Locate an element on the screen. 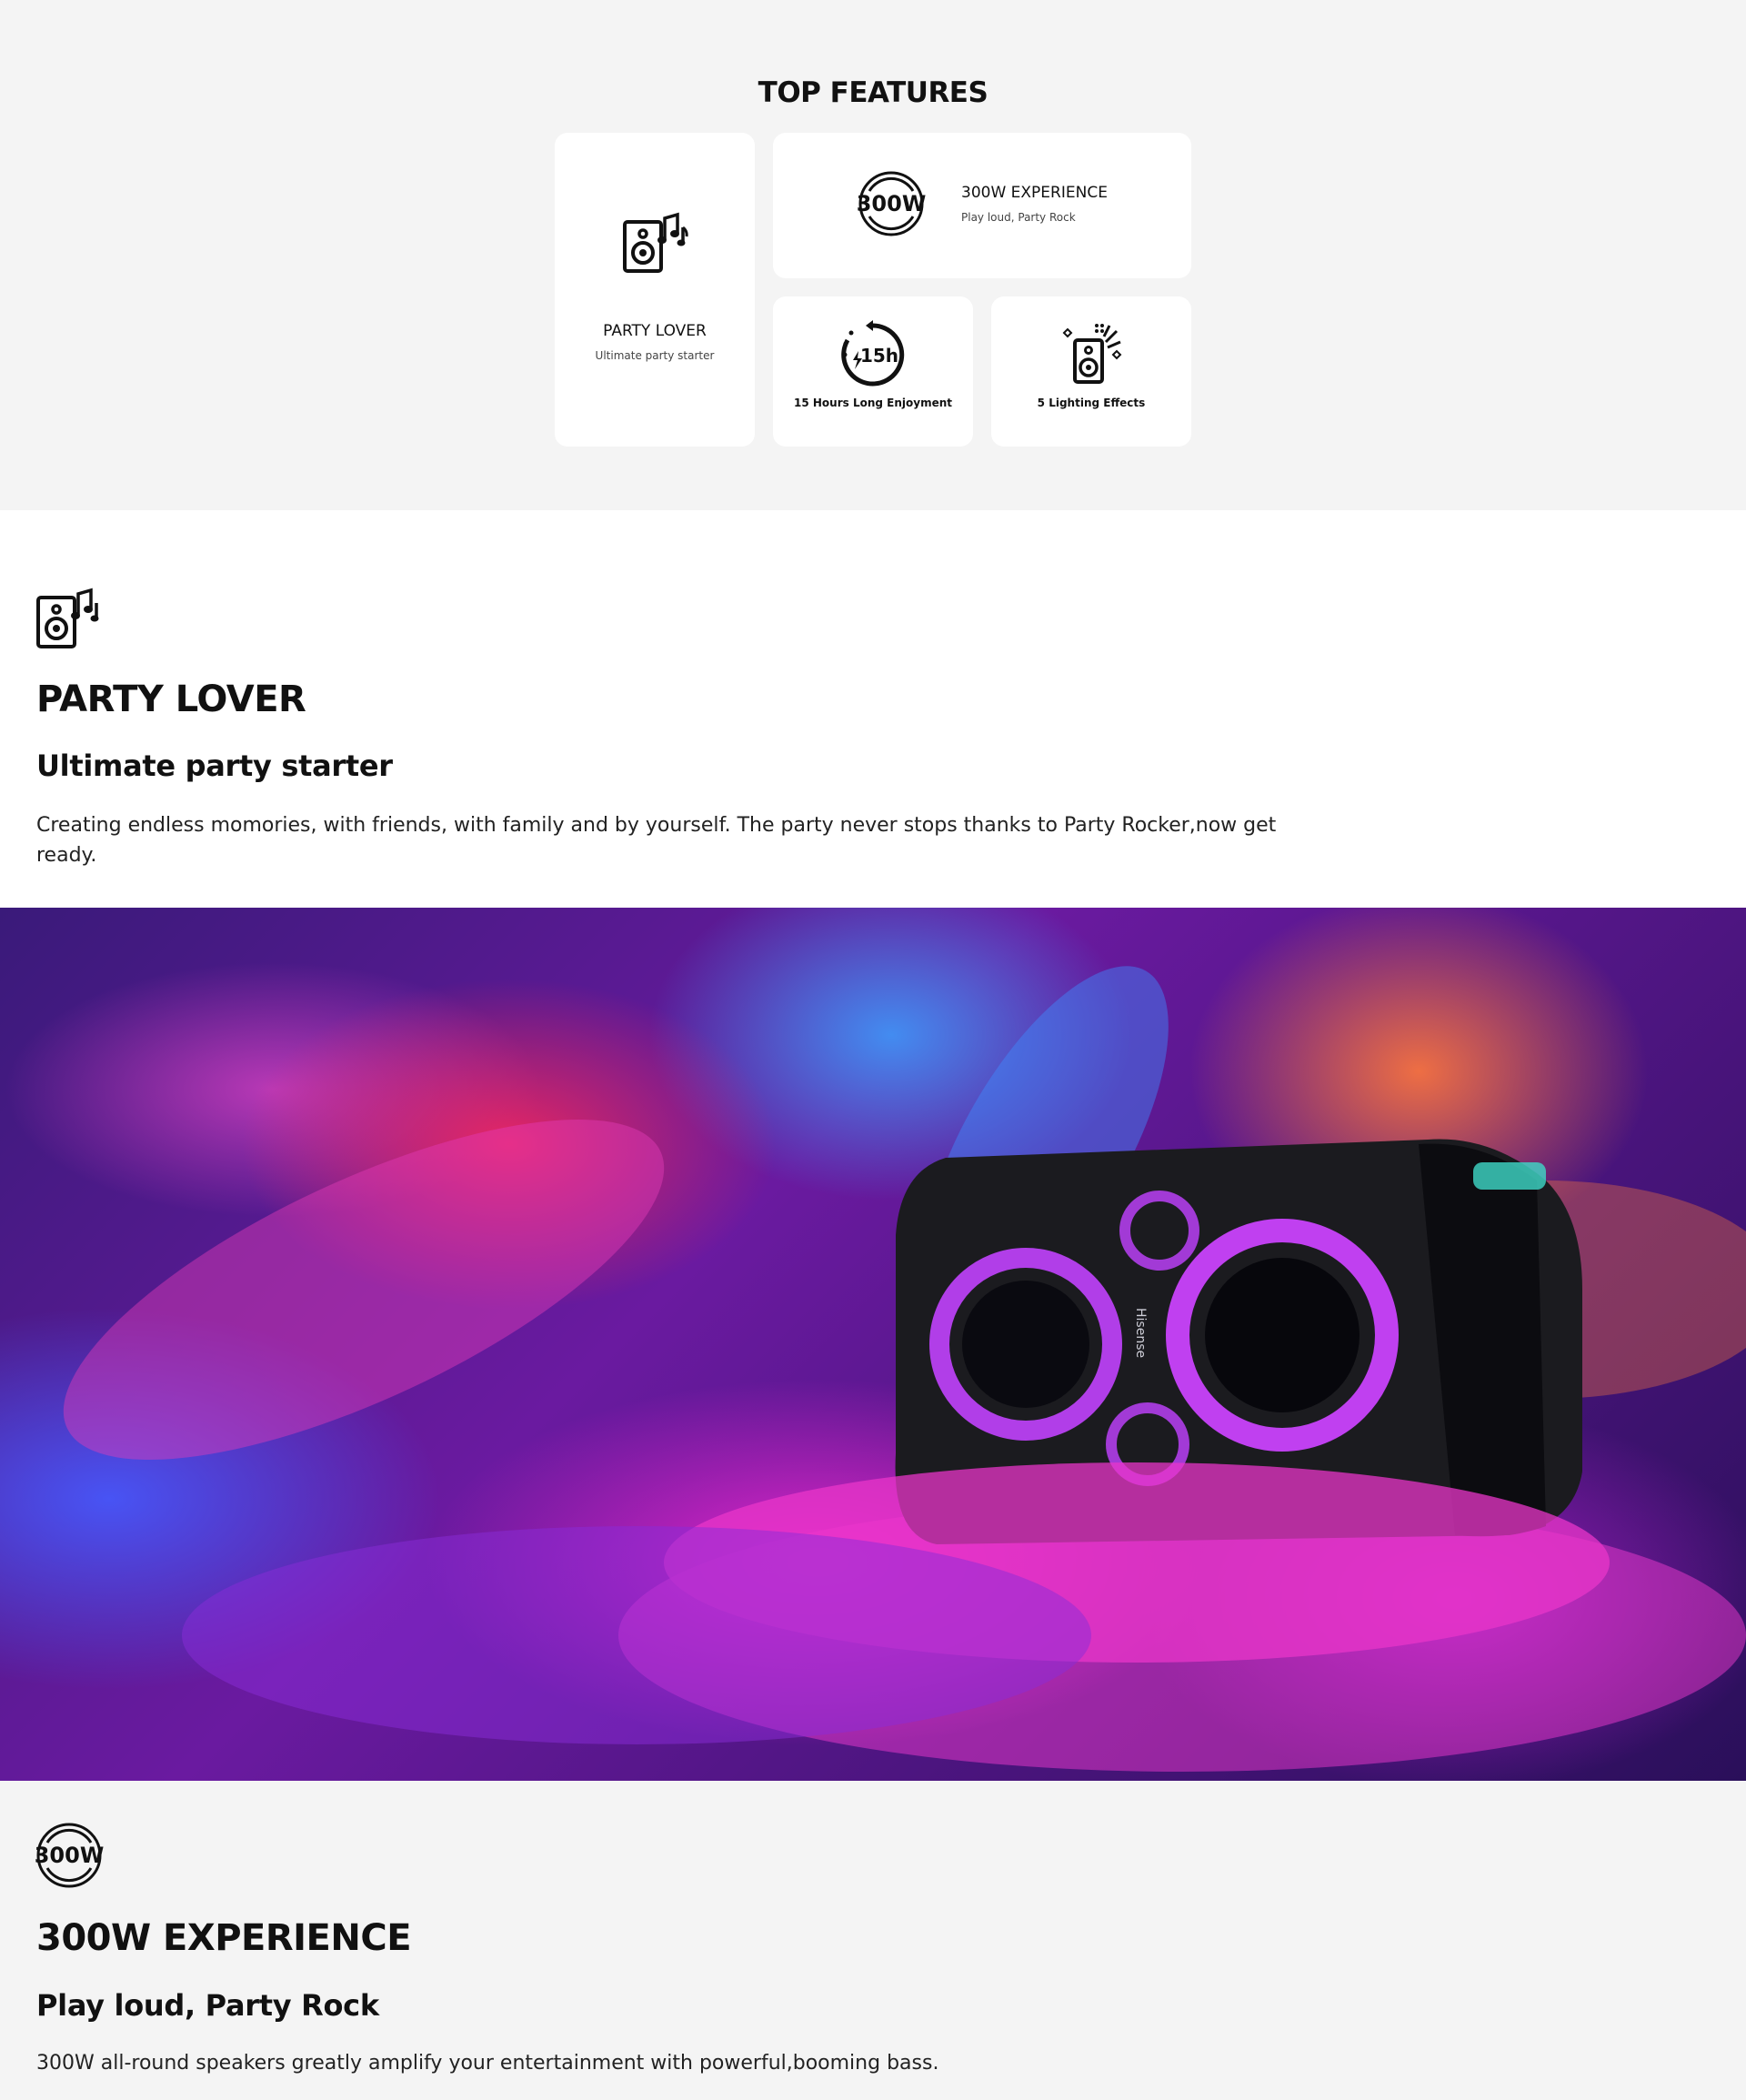  top-features-title: TOP FEATURES is located at coordinates (873, 92).